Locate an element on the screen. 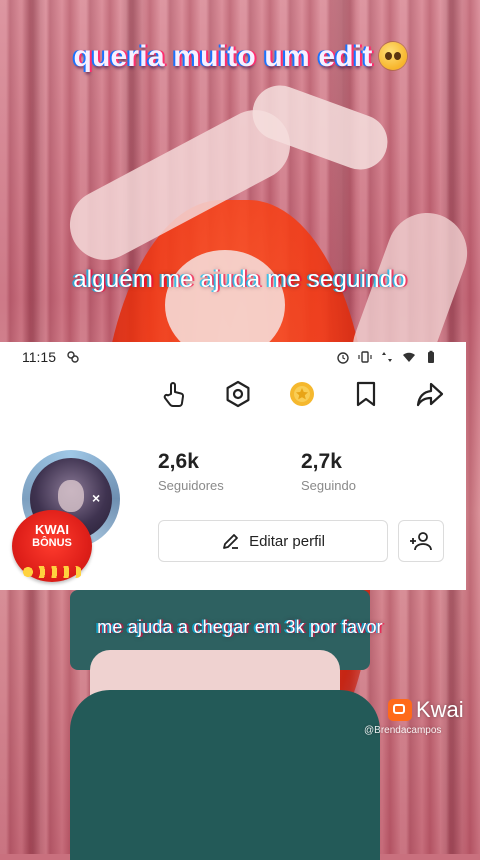 This screenshot has height=860, width=480. kwai-logo-icon is located at coordinates (400, 710).